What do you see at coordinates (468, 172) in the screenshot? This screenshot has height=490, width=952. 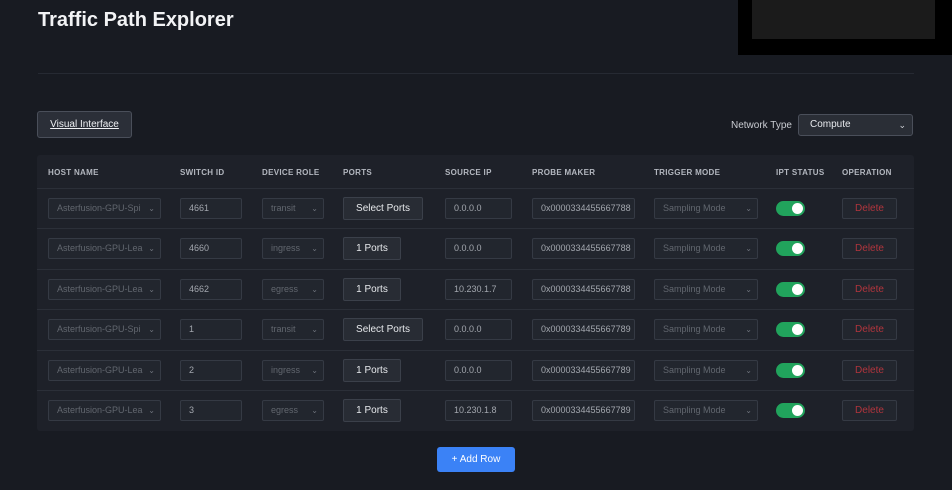 I see `column-header: SOURCE IP` at bounding box center [468, 172].